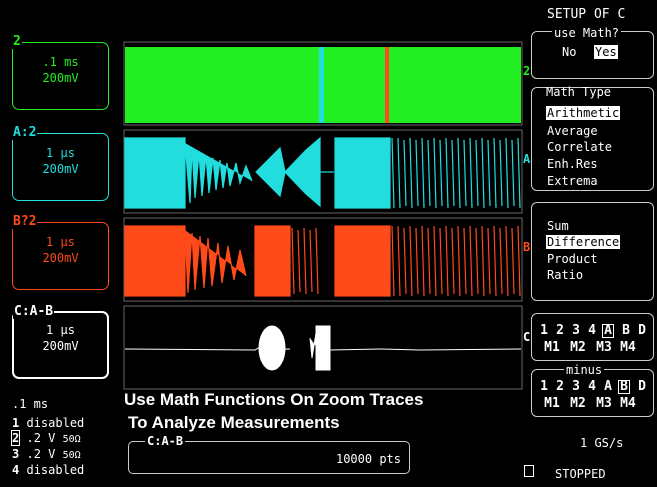  Describe the element at coordinates (560, 386) in the screenshot. I see `minus-2: 2` at that location.